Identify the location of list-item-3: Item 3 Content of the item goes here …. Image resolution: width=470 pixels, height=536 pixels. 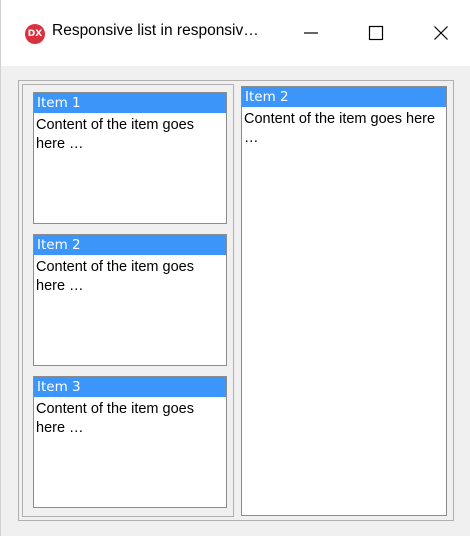
(130, 442).